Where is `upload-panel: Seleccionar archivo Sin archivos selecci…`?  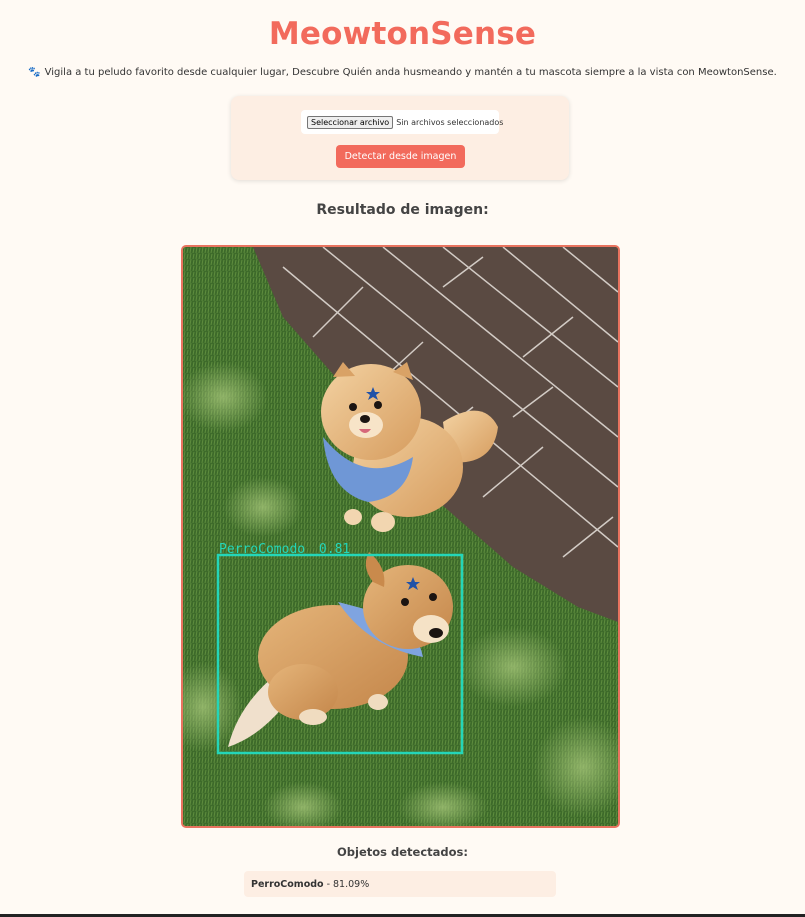
upload-panel: Seleccionar archivo Sin archivos selecci… is located at coordinates (400, 138).